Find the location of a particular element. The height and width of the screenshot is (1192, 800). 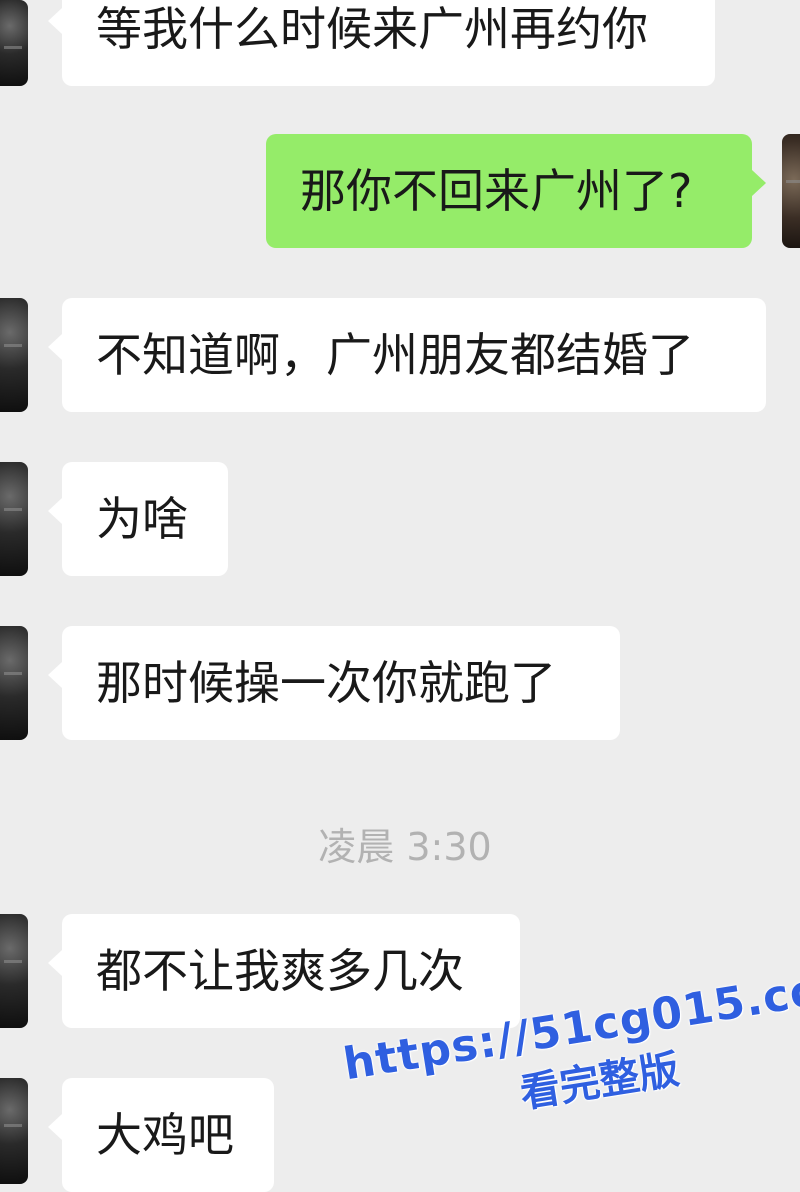

message-text: 那你不回来广州了? is located at coordinates (496, 191).